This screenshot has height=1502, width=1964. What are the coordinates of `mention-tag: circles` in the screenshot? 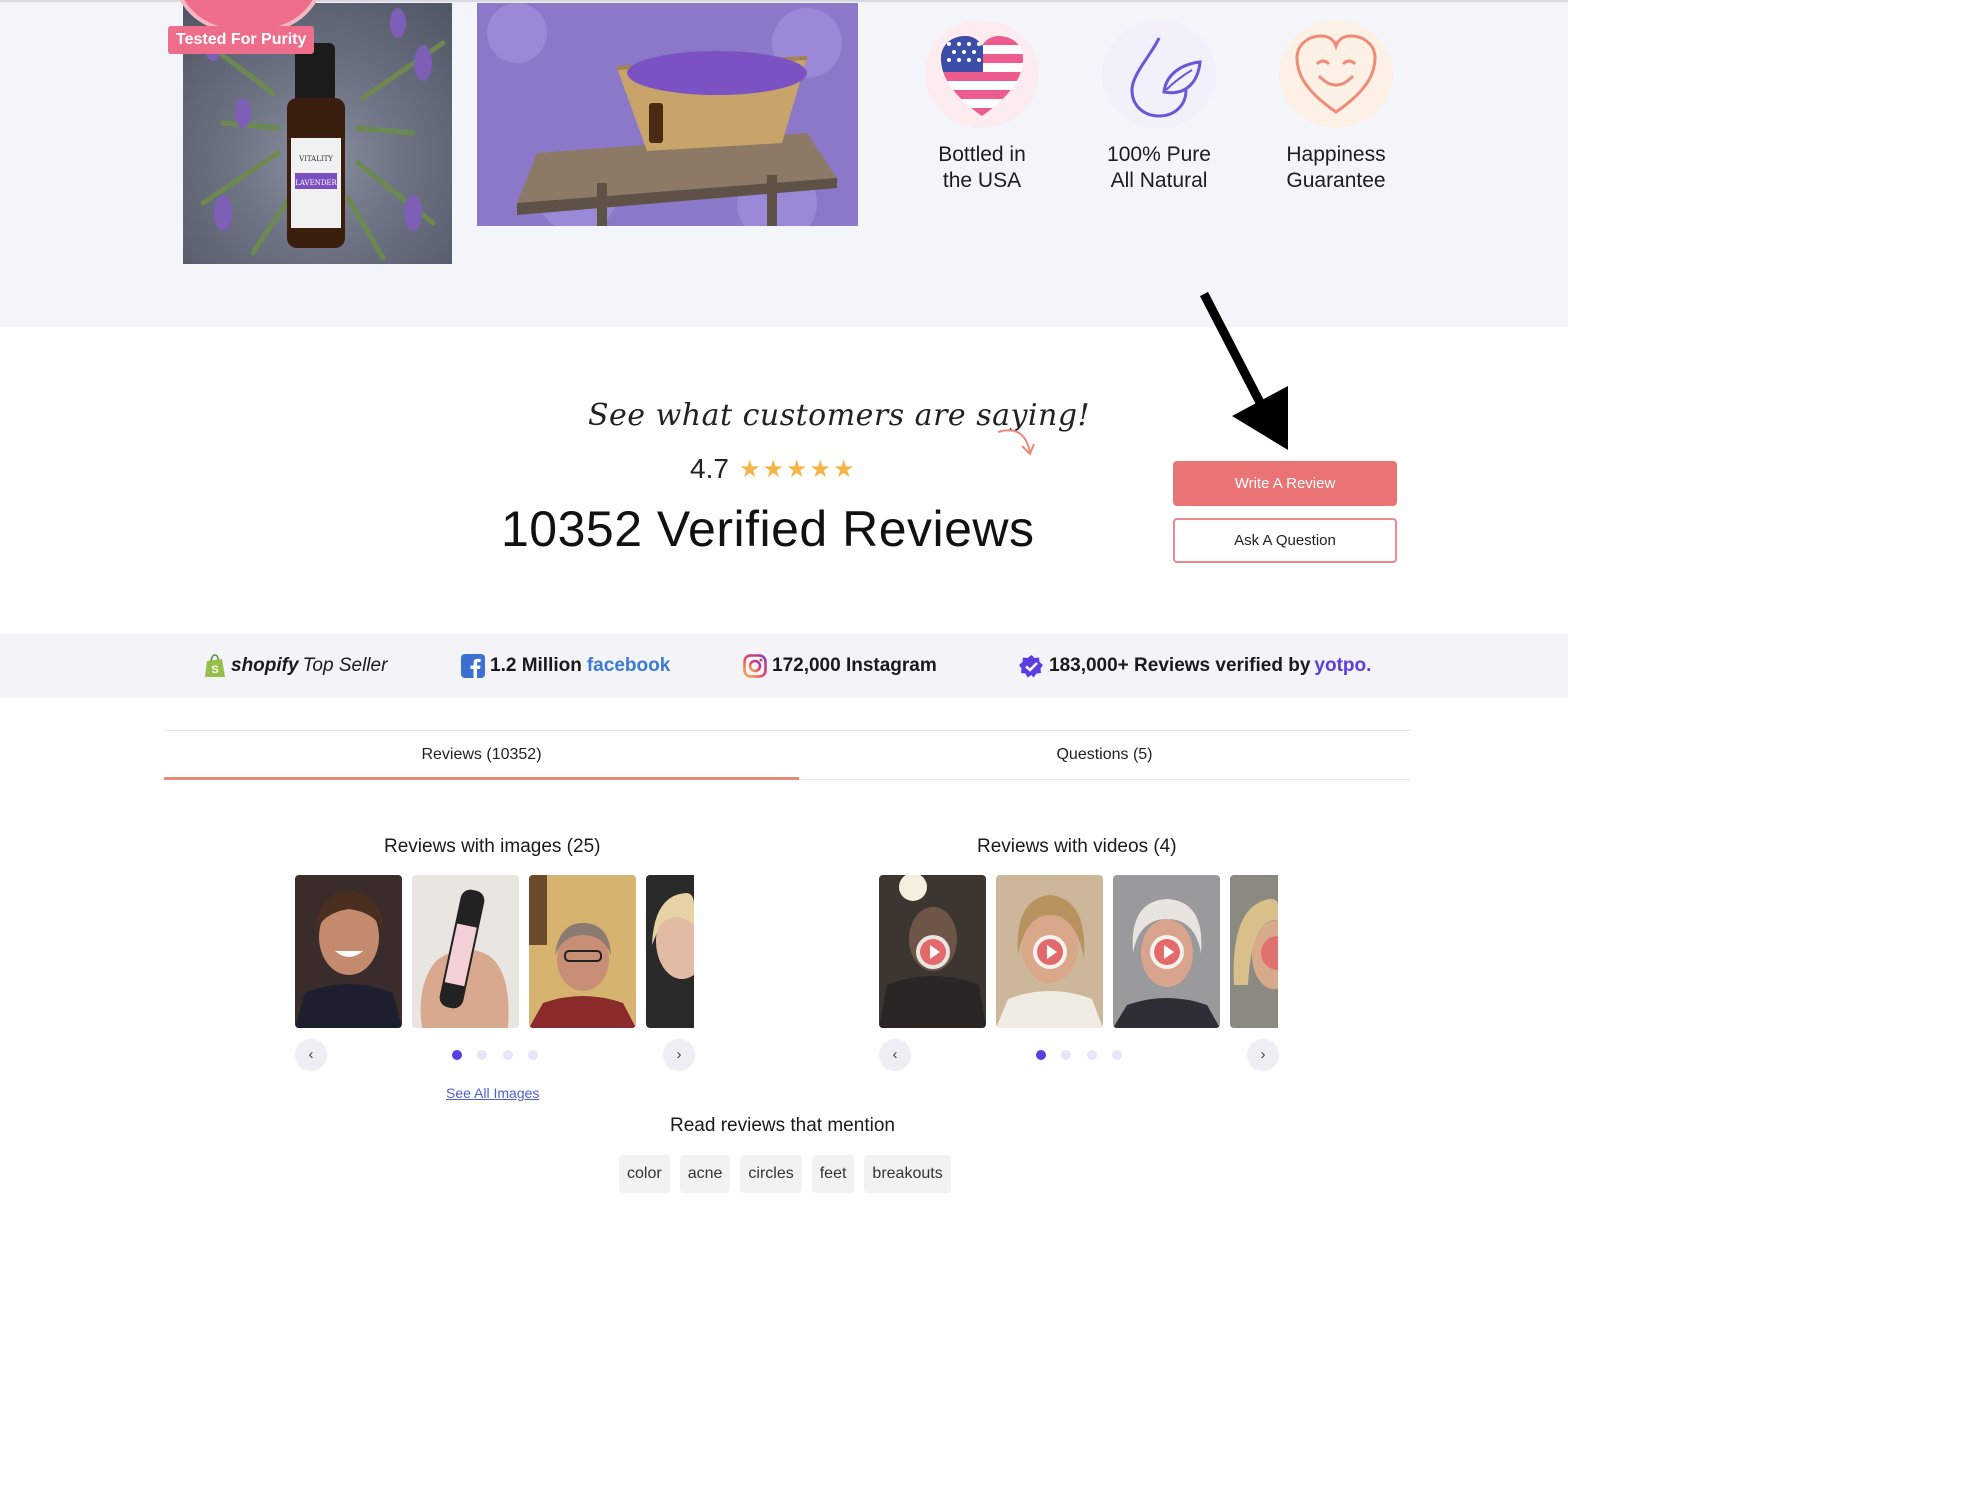 It's located at (771, 1174).